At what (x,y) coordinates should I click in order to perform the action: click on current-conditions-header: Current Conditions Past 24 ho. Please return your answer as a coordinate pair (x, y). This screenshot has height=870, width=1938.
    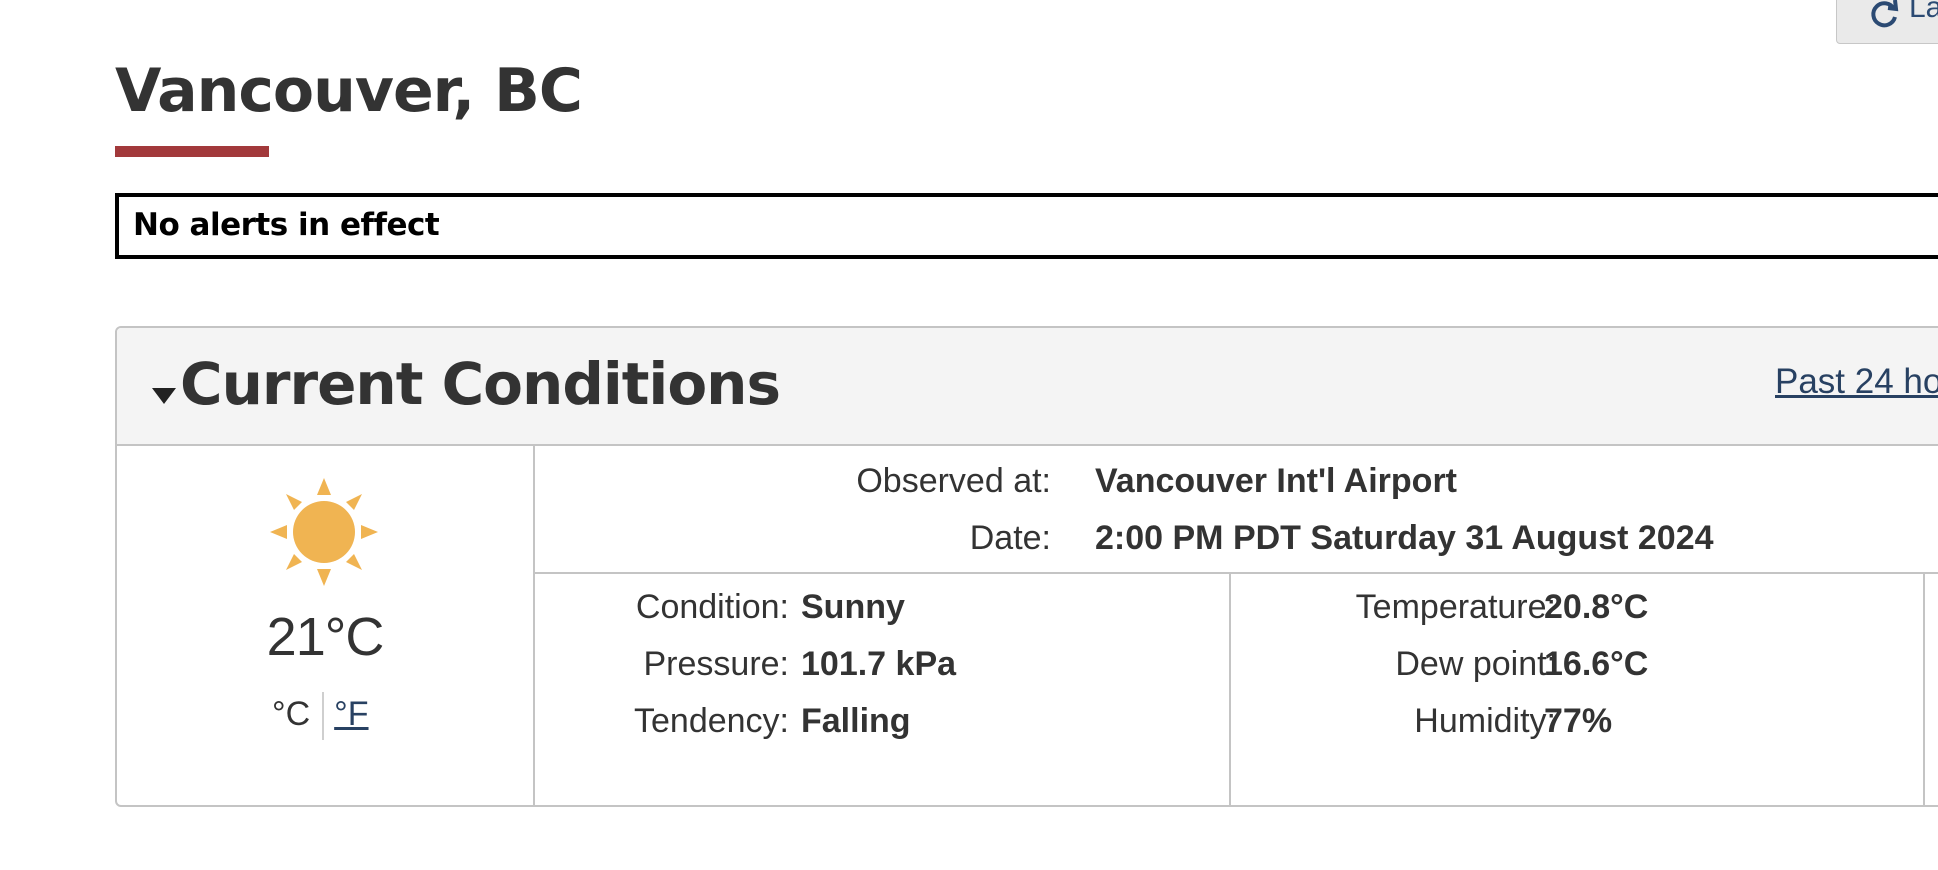
    Looking at the image, I should click on (1027, 387).